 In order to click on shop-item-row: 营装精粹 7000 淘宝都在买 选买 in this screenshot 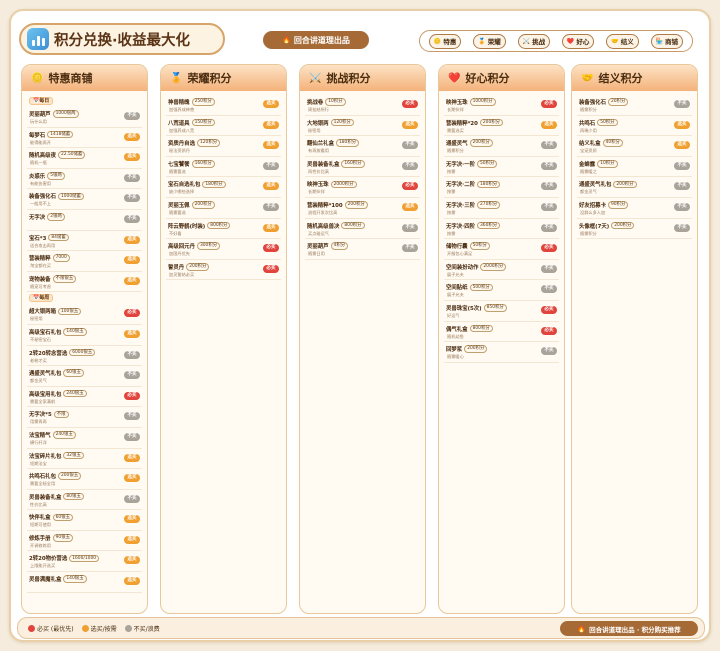, I will do `click(84, 261)`.